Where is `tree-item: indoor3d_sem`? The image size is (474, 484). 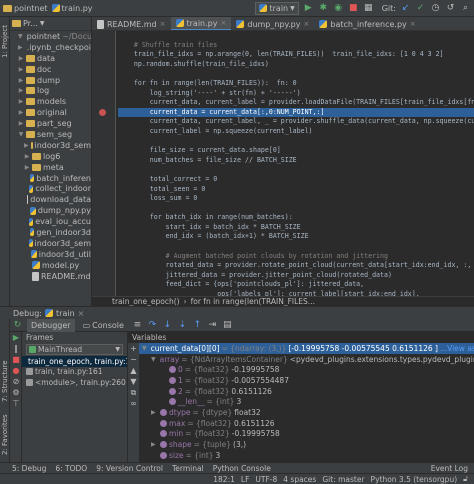 tree-item: indoor3d_sem is located at coordinates (50, 243).